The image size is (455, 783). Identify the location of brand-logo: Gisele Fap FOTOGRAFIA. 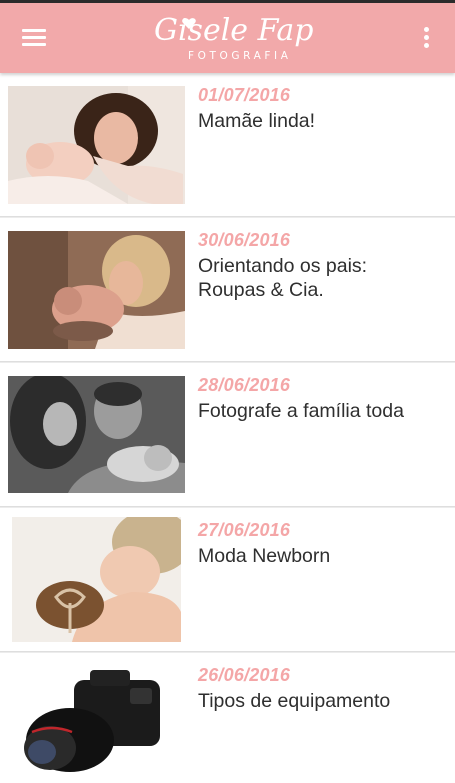
(238, 36).